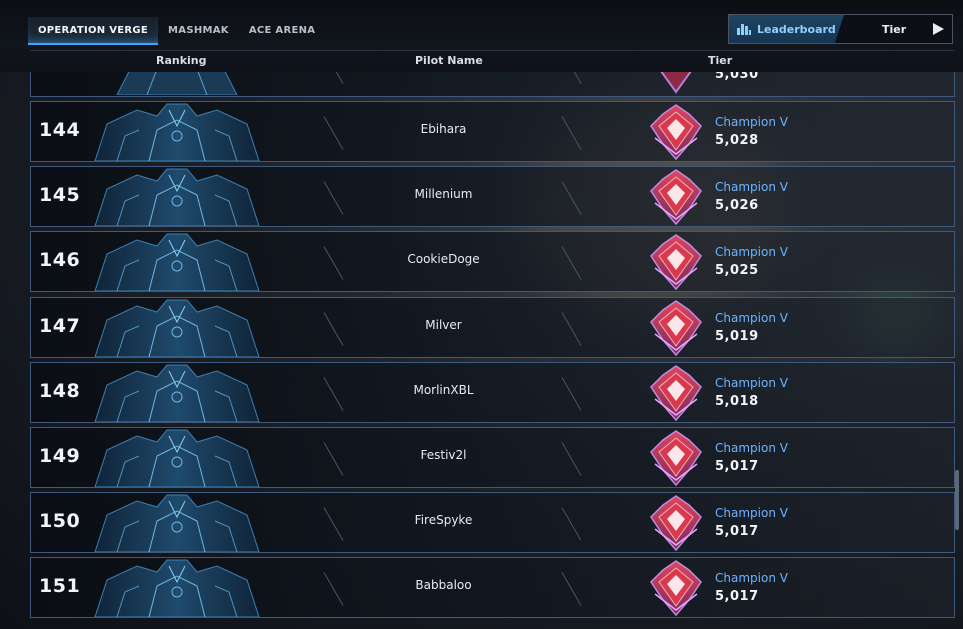 The image size is (963, 629). What do you see at coordinates (282, 31) in the screenshot?
I see `tab-ace-arena: ACE ARENA` at bounding box center [282, 31].